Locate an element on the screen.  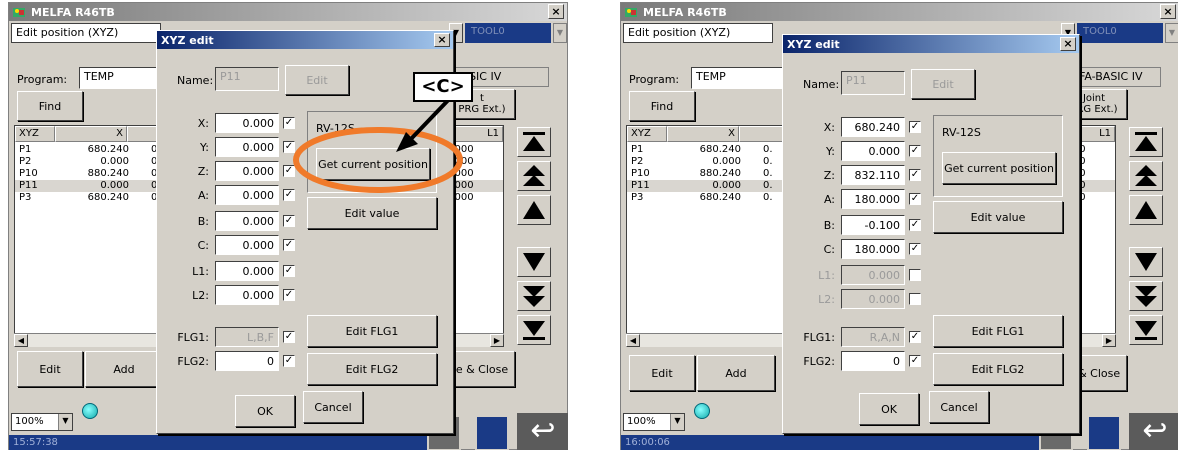
field-a: 180.000 is located at coordinates (873, 199).